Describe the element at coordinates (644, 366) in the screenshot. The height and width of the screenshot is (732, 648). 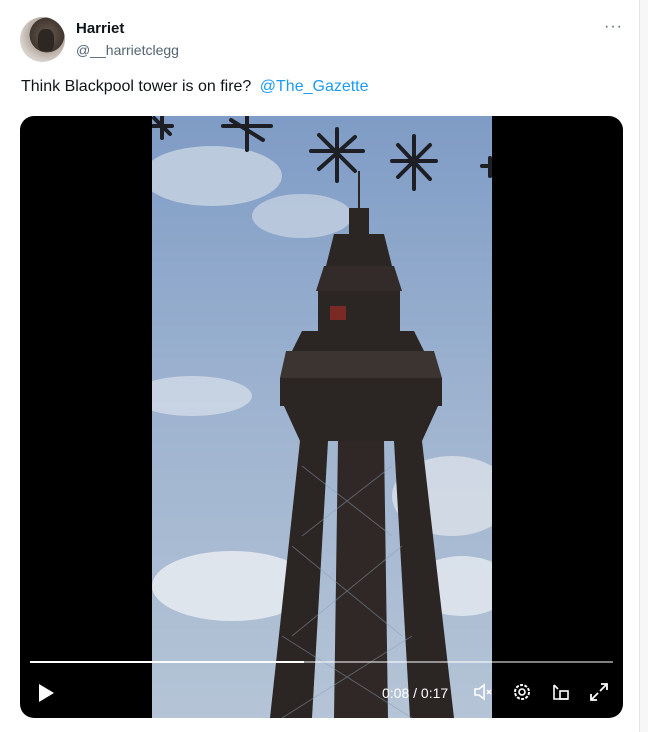
I see `scrollbar` at that location.